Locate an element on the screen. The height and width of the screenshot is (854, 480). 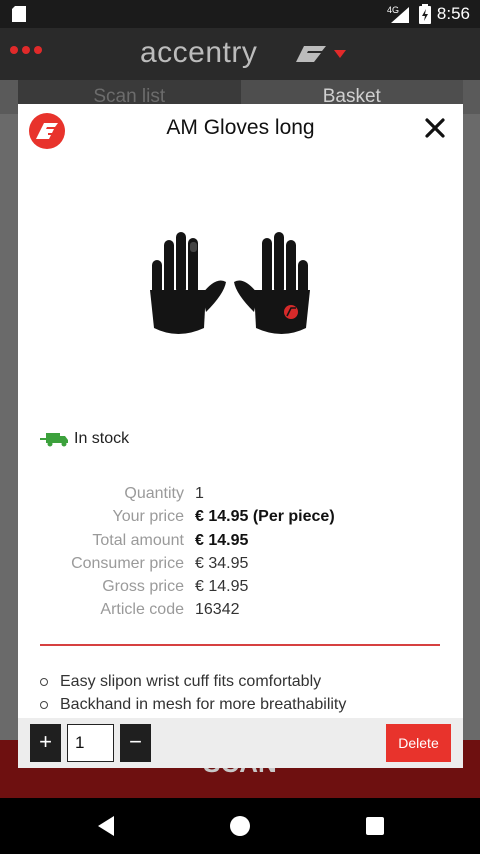
detail-label: Quantity is located at coordinates (154, 493).